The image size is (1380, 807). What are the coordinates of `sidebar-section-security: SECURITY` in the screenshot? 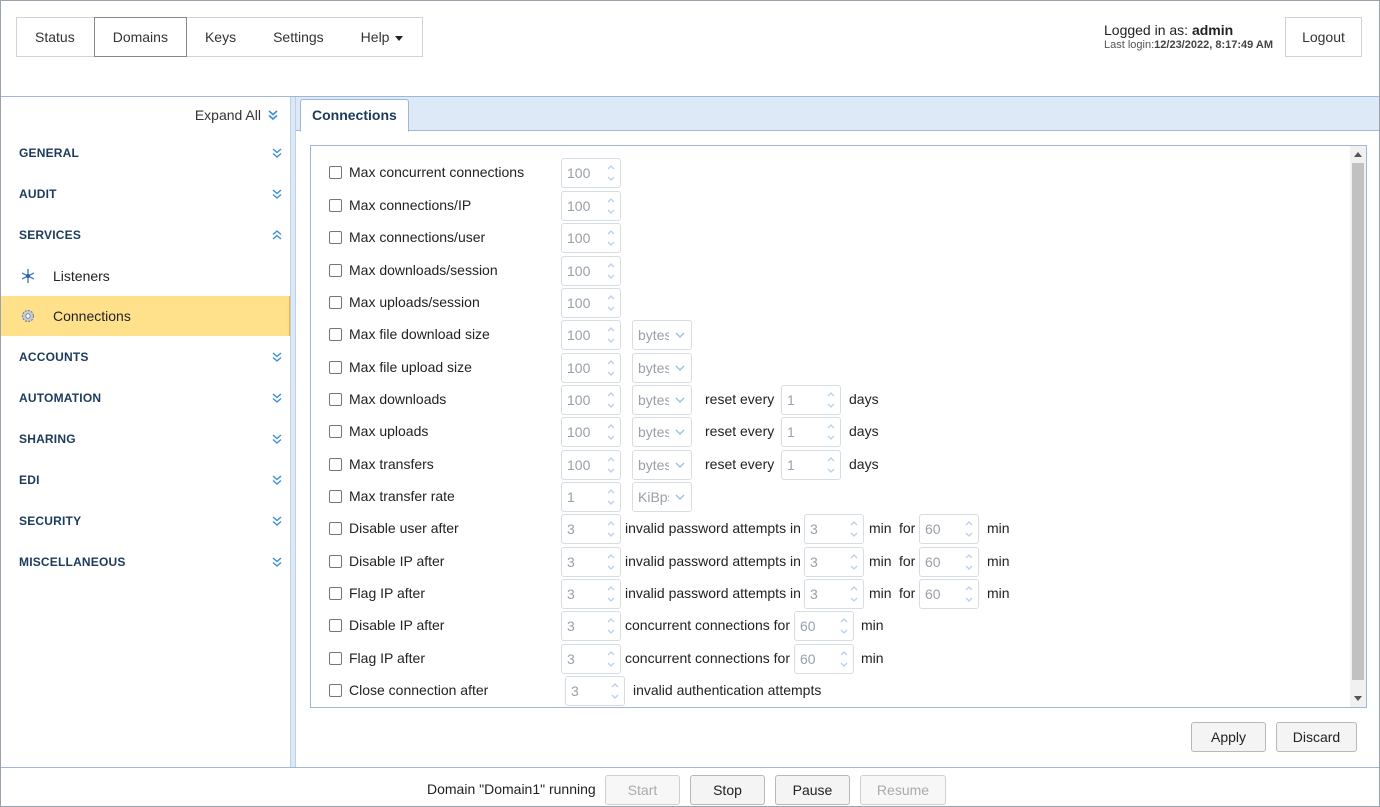 It's located at (146, 520).